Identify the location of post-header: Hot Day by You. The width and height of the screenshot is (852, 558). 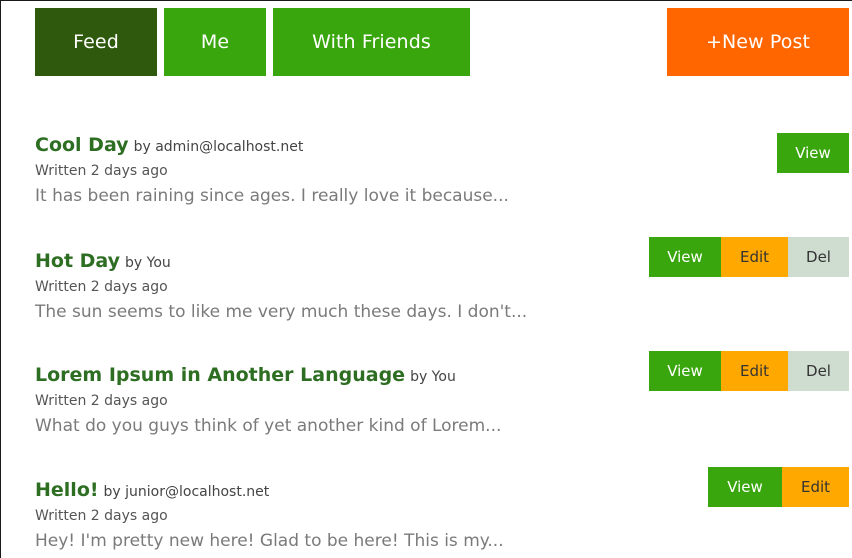
(103, 262).